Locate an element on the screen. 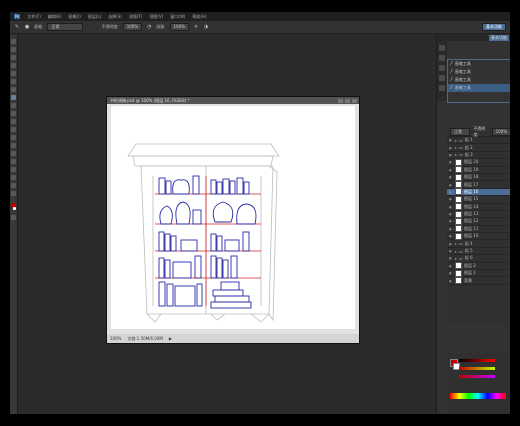 This screenshot has height=426, width=520. layer-row: ● ▸ ▭ 组 2 is located at coordinates (478, 148).